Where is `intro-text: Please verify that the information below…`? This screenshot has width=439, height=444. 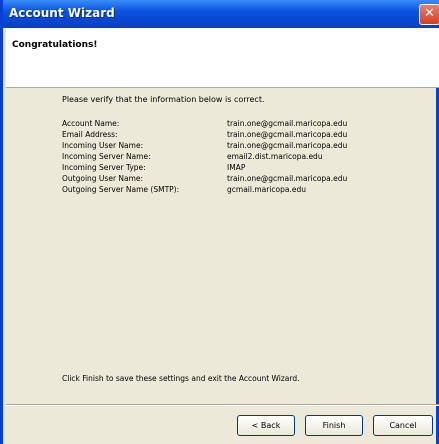 intro-text: Please verify that the information below… is located at coordinates (163, 99).